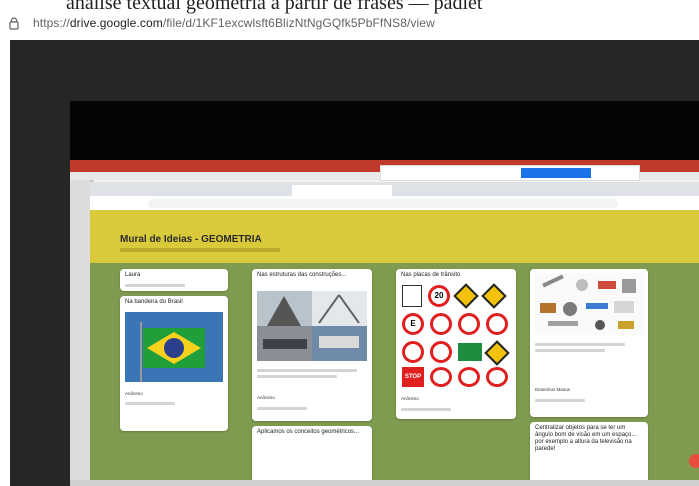 This screenshot has height=486, width=699. I want to click on browser-tab-active, so click(342, 190).